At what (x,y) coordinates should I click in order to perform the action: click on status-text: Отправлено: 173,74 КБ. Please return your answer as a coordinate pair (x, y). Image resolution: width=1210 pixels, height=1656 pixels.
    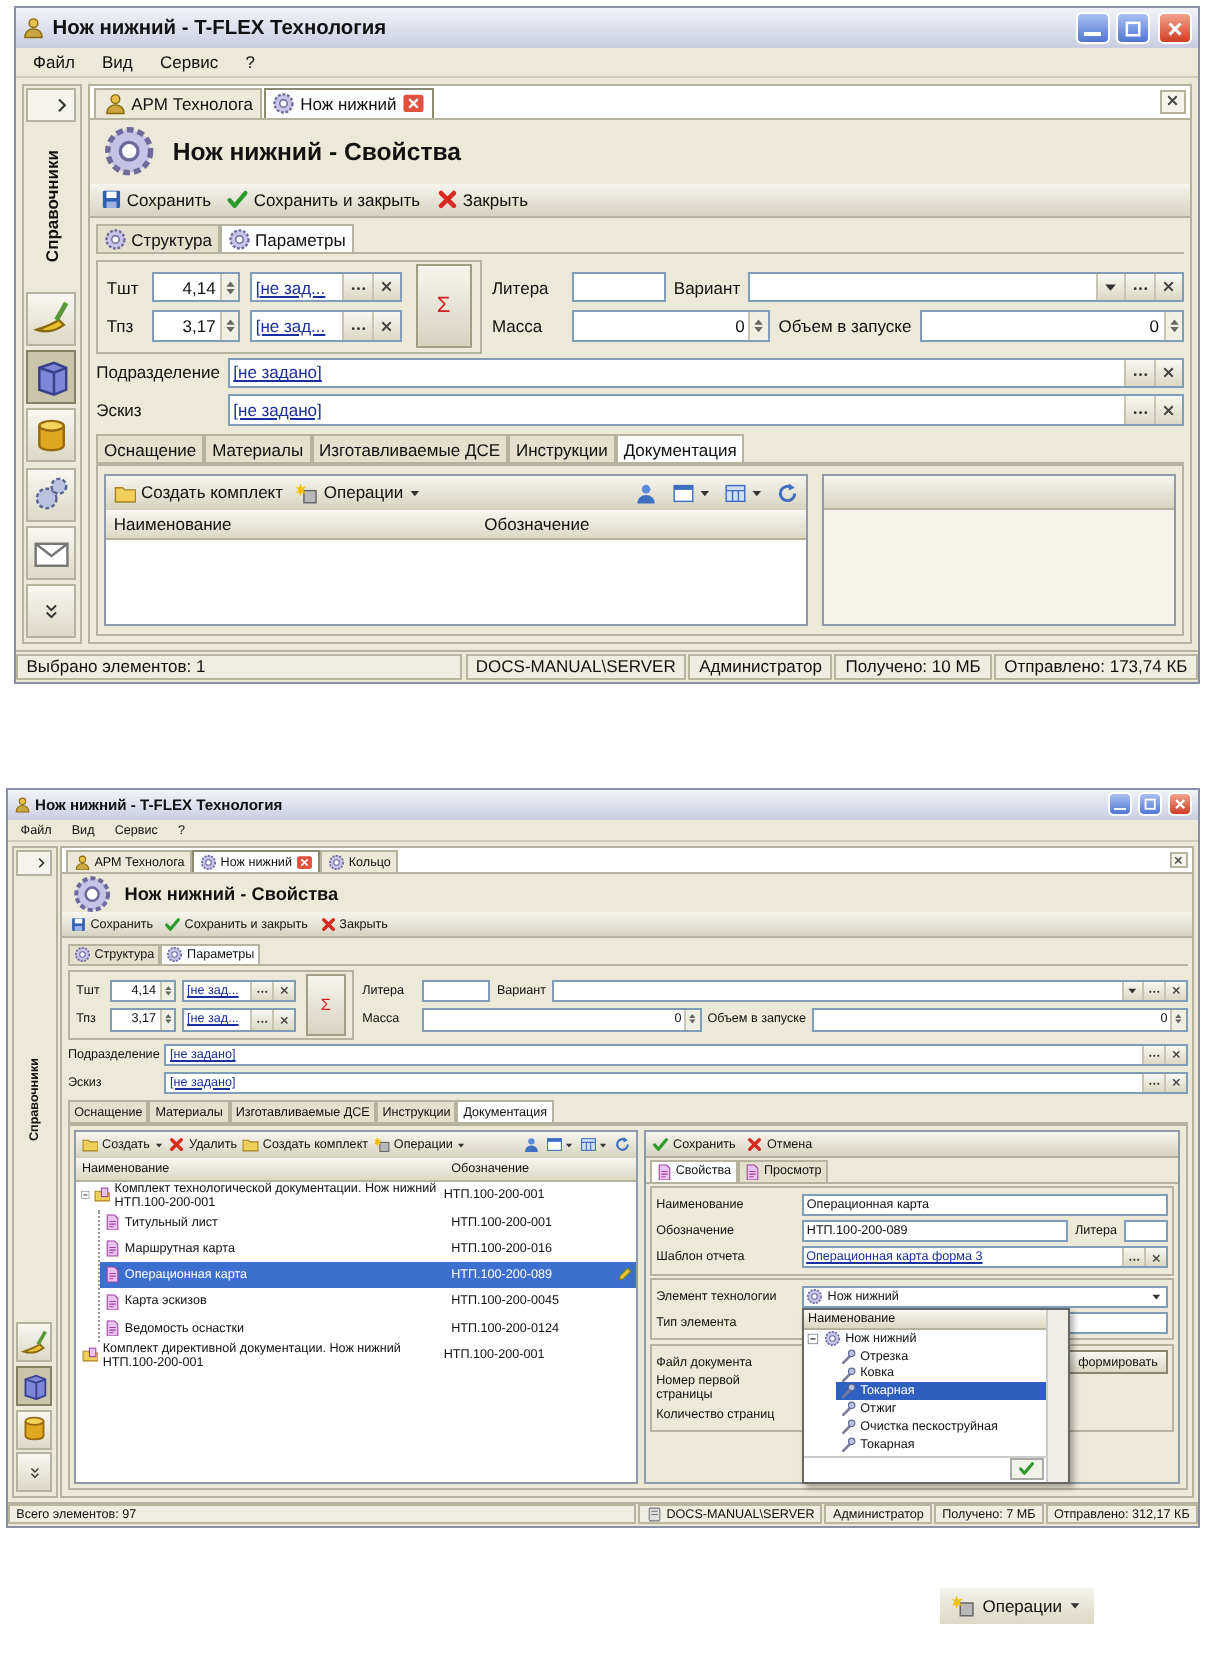
    Looking at the image, I should click on (1096, 666).